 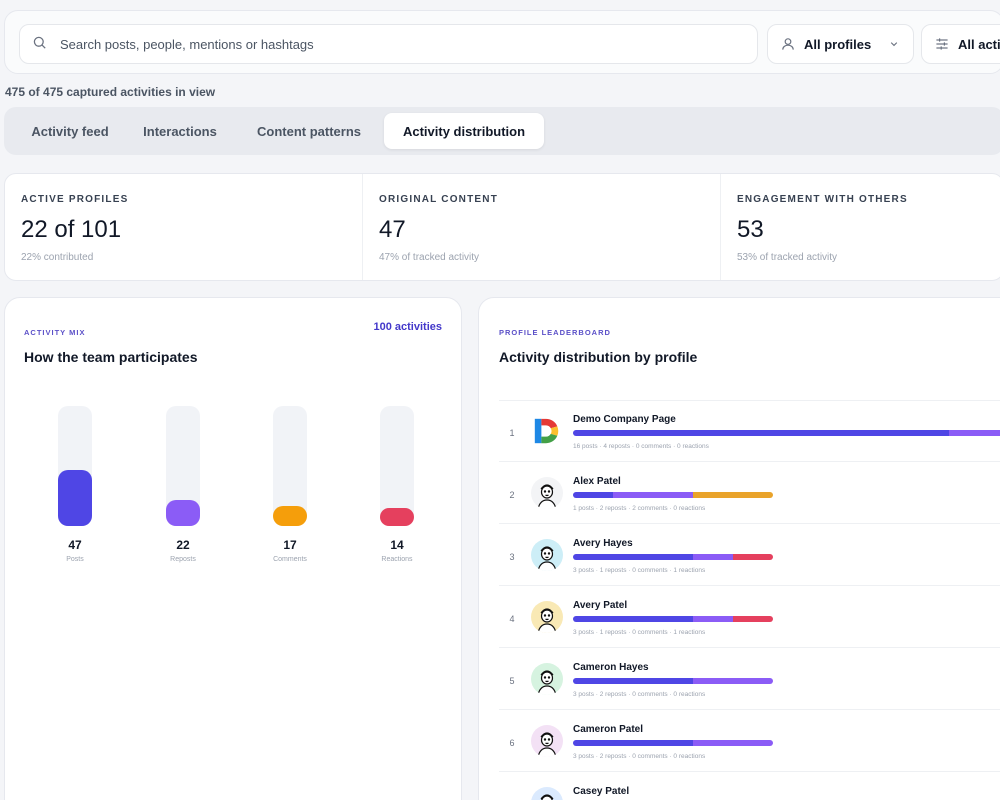 What do you see at coordinates (787, 257) in the screenshot?
I see `stat-subtext: 53% of tracked activity` at bounding box center [787, 257].